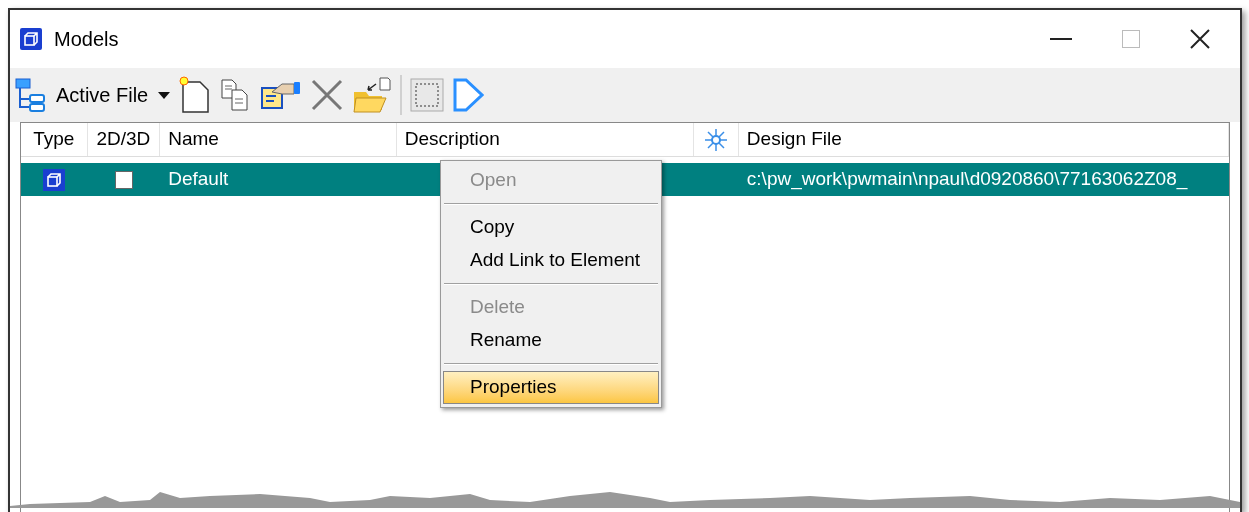  What do you see at coordinates (198, 179) in the screenshot?
I see `table-cell: Default` at bounding box center [198, 179].